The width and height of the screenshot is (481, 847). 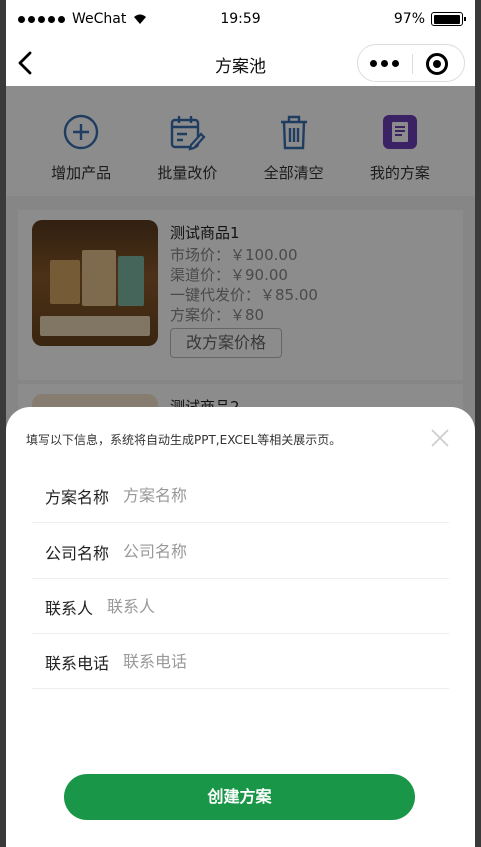 What do you see at coordinates (184, 440) in the screenshot?
I see `sheet-hint: 填写以下信息，系统将自动生成PPT,EXCEL等相关展示页。` at bounding box center [184, 440].